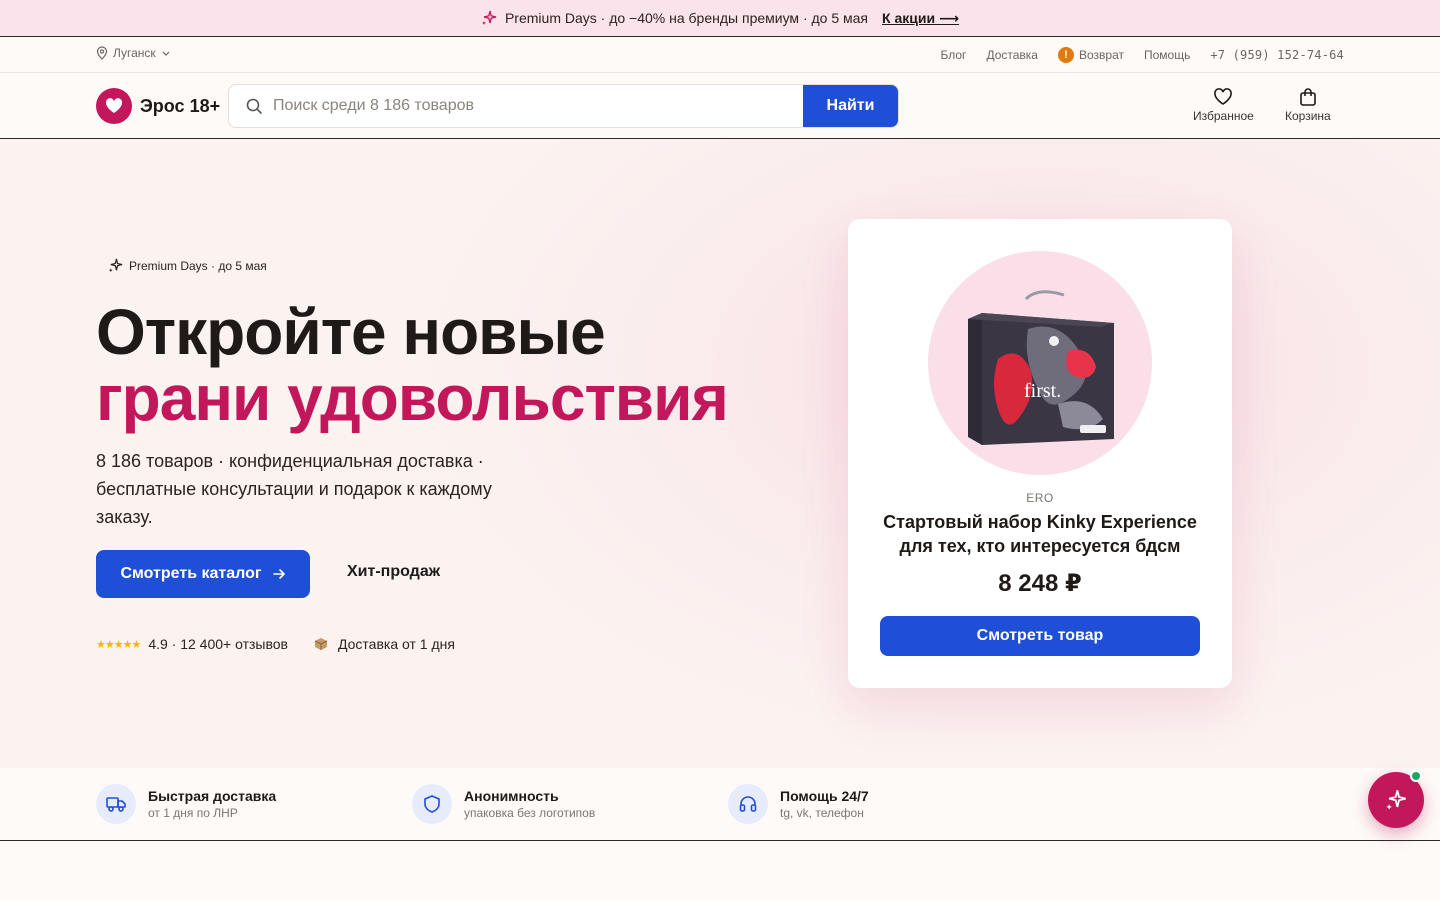 This screenshot has height=900, width=1440. I want to click on catalog-button: Смотреть каталог, so click(203, 574).